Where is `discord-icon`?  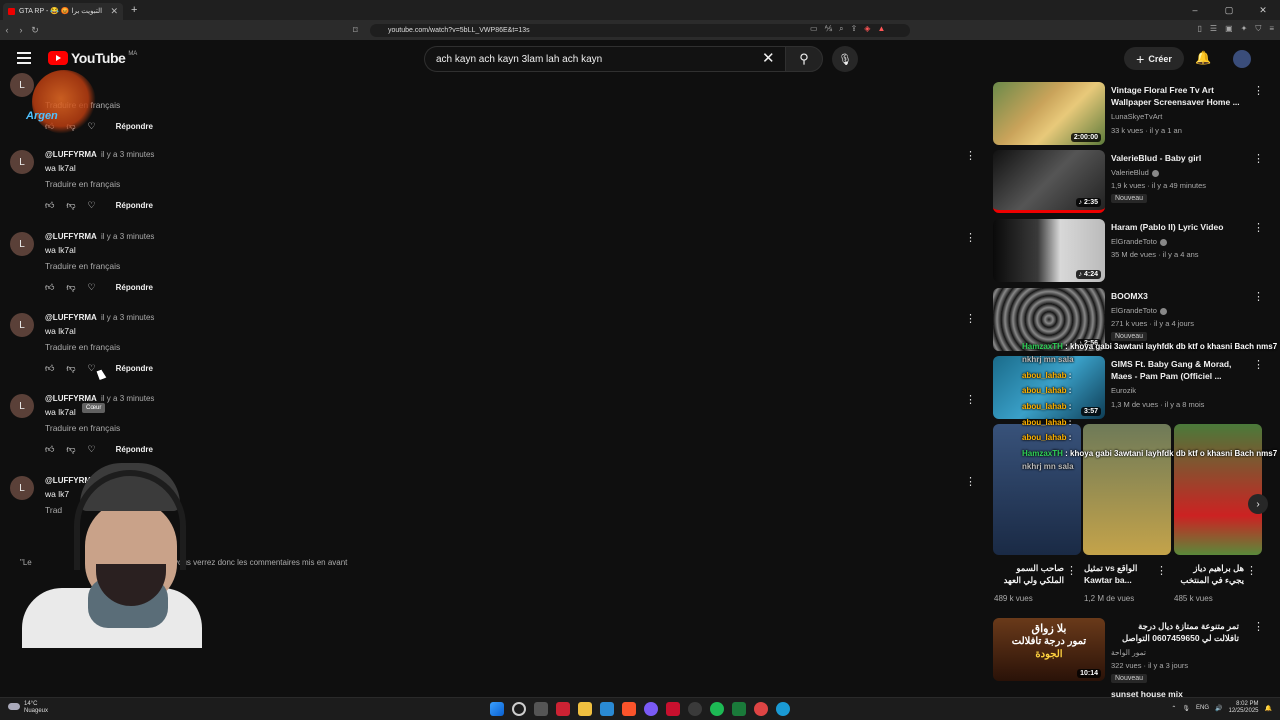
discord-icon is located at coordinates (651, 709).